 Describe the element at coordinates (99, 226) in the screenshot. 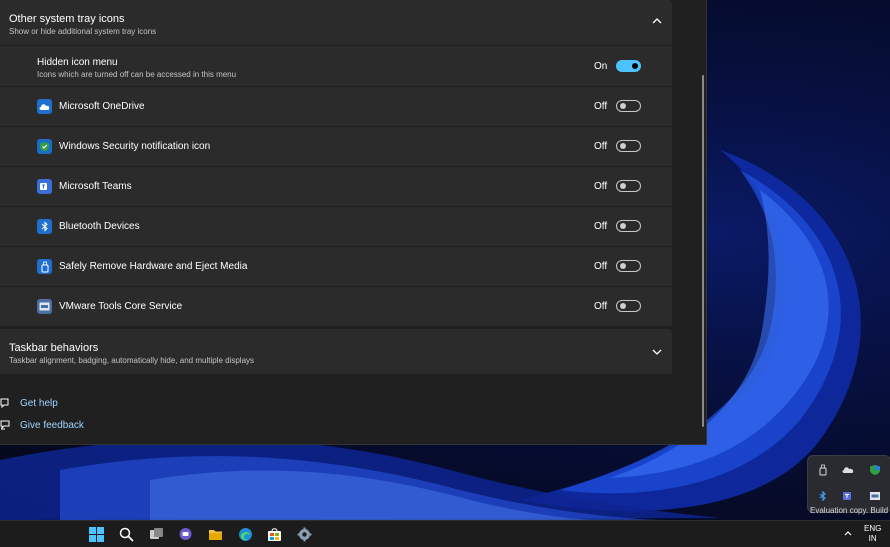

I see `row-label: Bluetooth Devices` at that location.